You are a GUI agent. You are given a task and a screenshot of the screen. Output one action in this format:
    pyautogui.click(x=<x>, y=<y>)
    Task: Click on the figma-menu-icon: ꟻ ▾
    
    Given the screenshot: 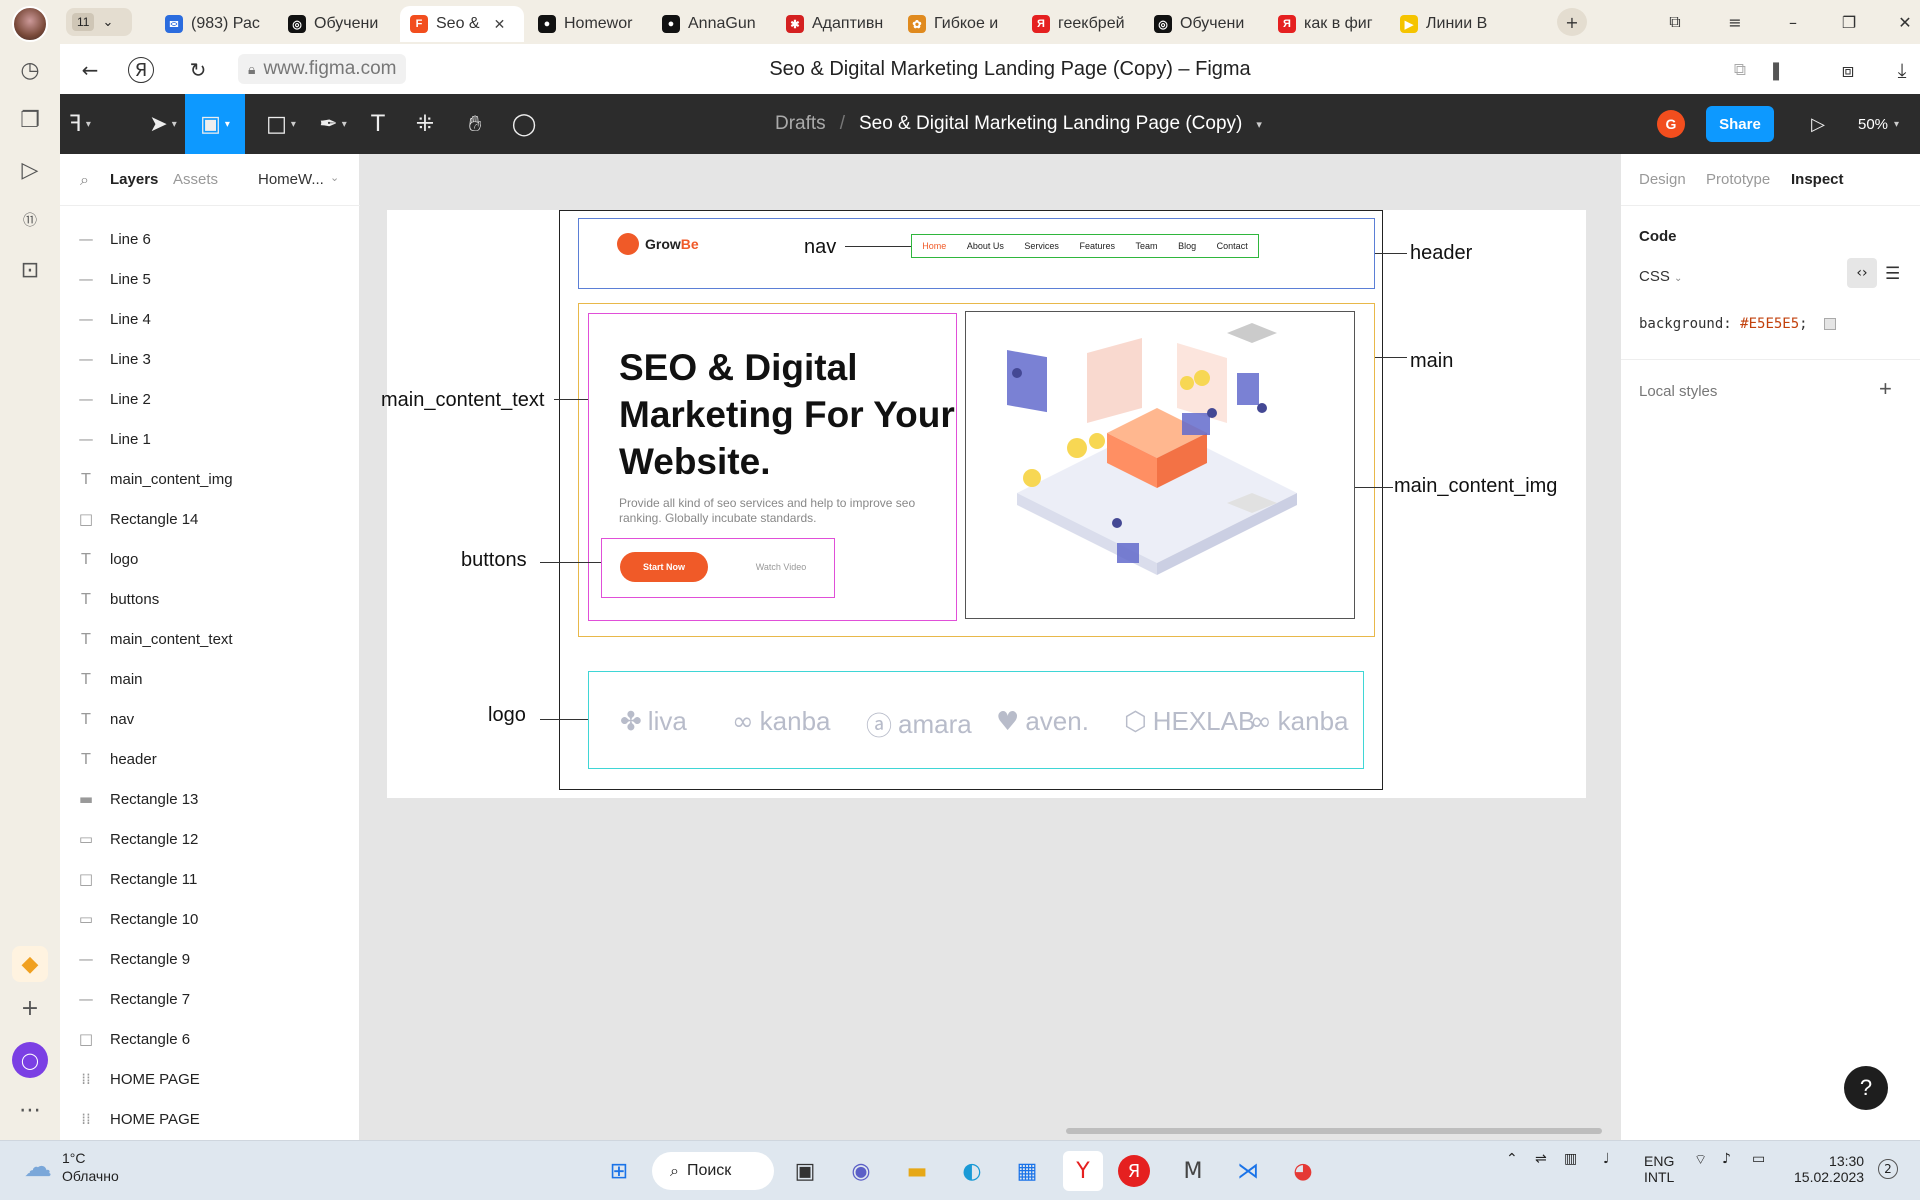 What is the action you would take?
    pyautogui.click(x=80, y=124)
    